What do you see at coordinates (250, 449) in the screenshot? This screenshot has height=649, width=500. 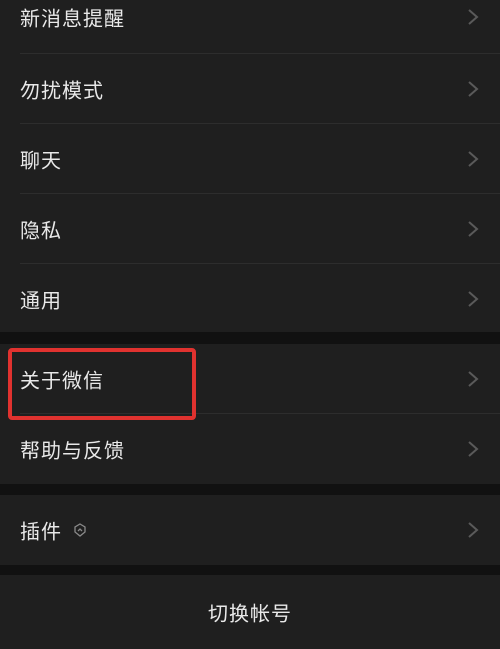 I see `settings-item-help-feedback: 帮助与反馈` at bounding box center [250, 449].